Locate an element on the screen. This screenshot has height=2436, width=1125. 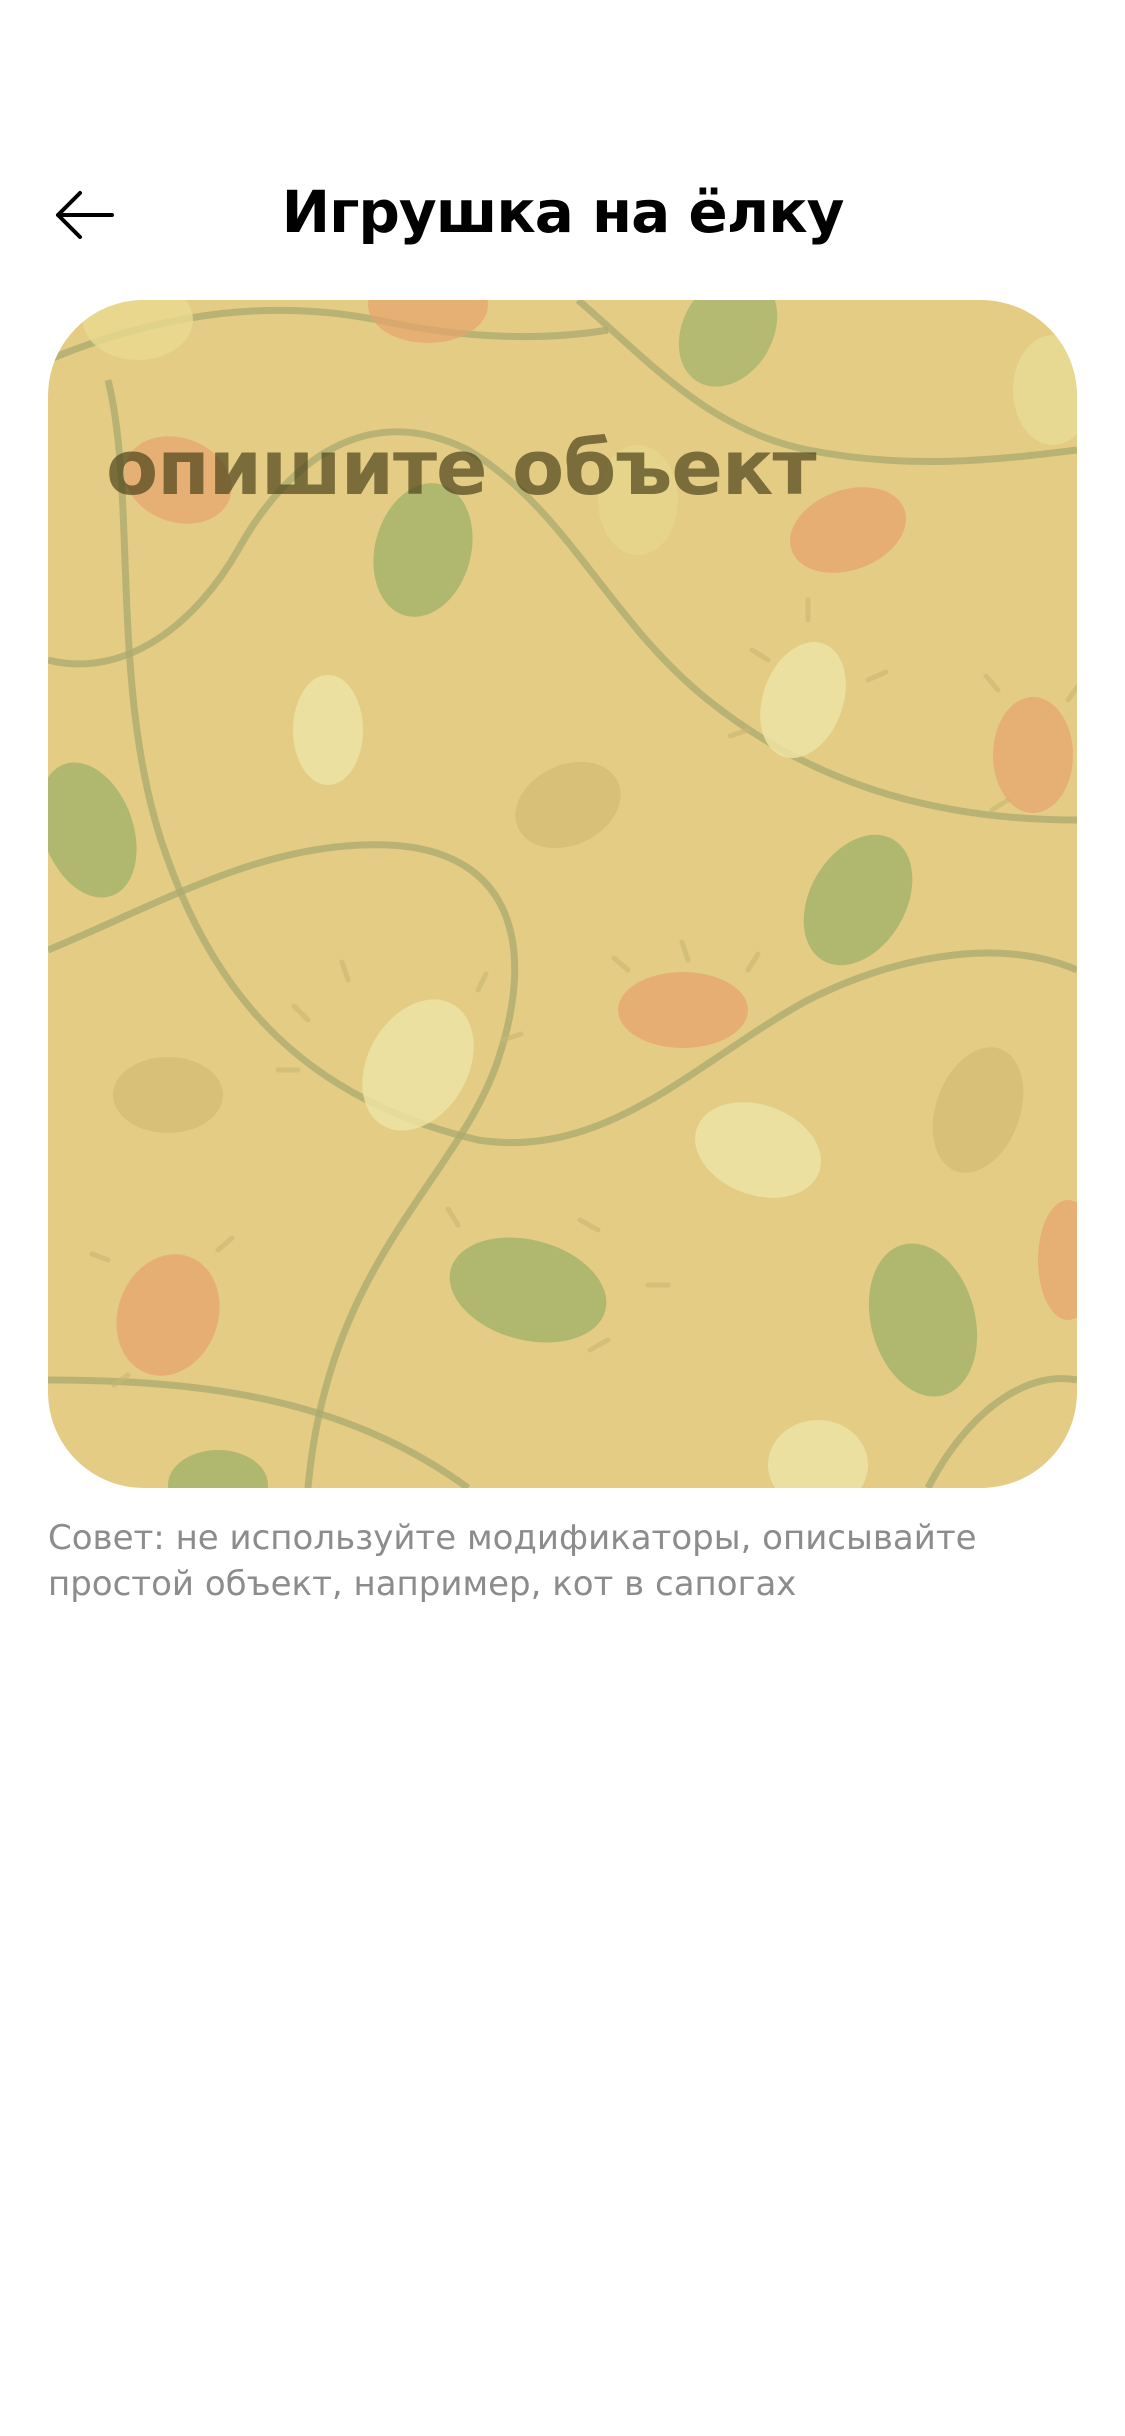
page-title: Игрушка на ёлку is located at coordinates (563, 212).